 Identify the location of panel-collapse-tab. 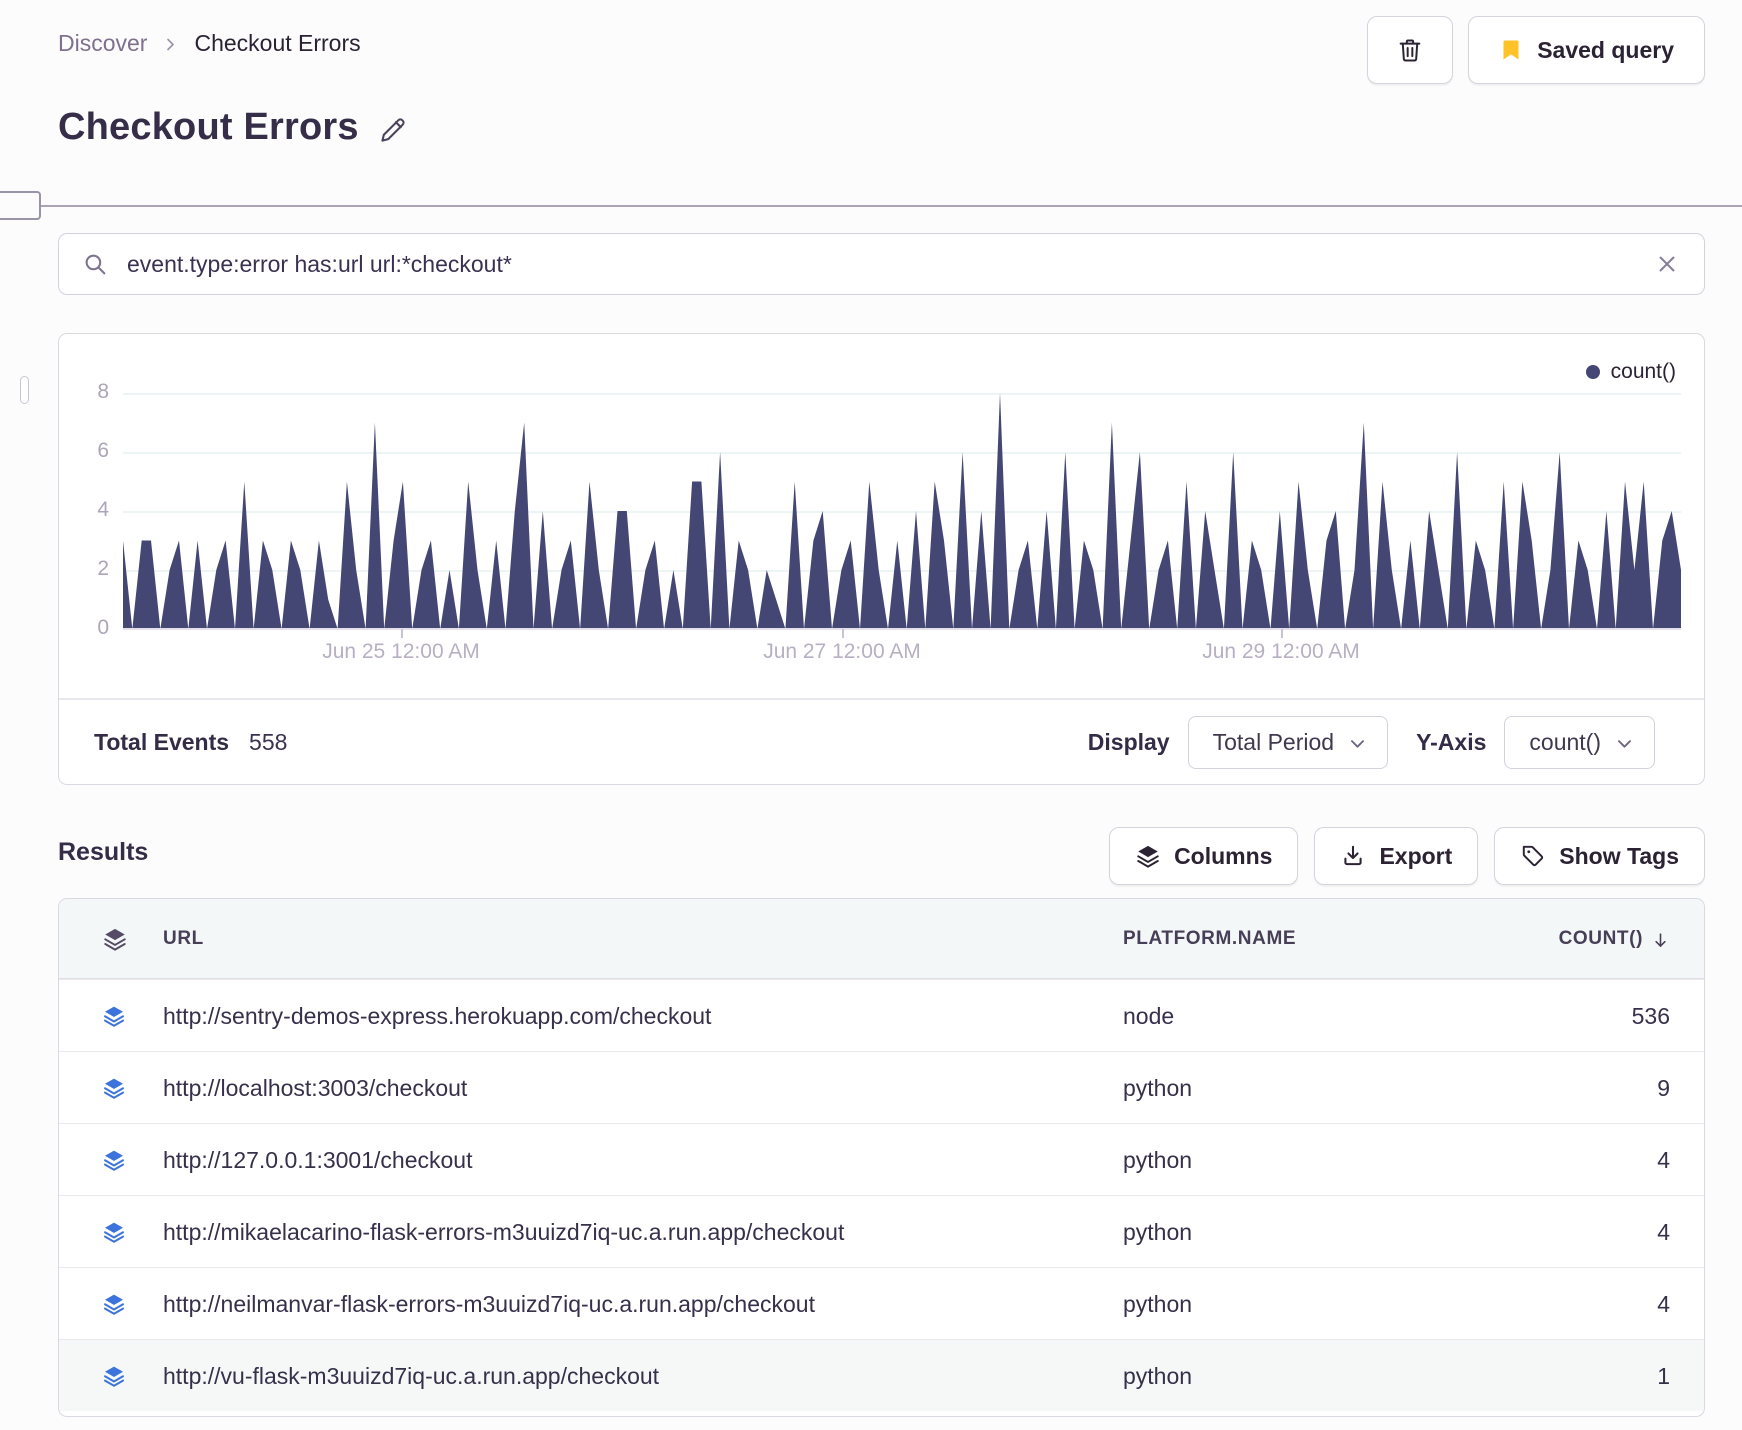
(20, 205).